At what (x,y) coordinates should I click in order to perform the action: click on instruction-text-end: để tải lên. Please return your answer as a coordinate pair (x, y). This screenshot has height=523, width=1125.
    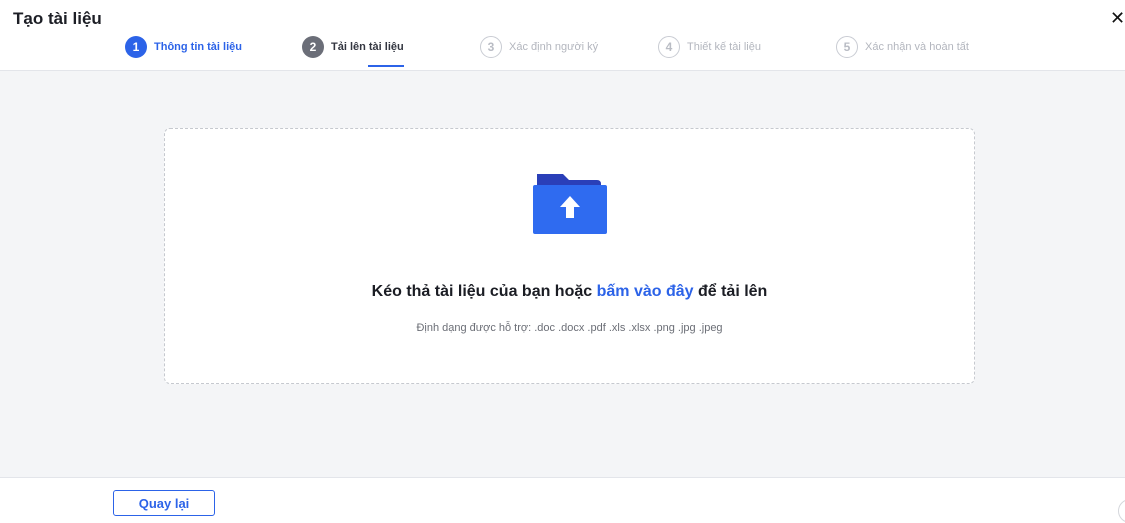
    Looking at the image, I should click on (730, 291).